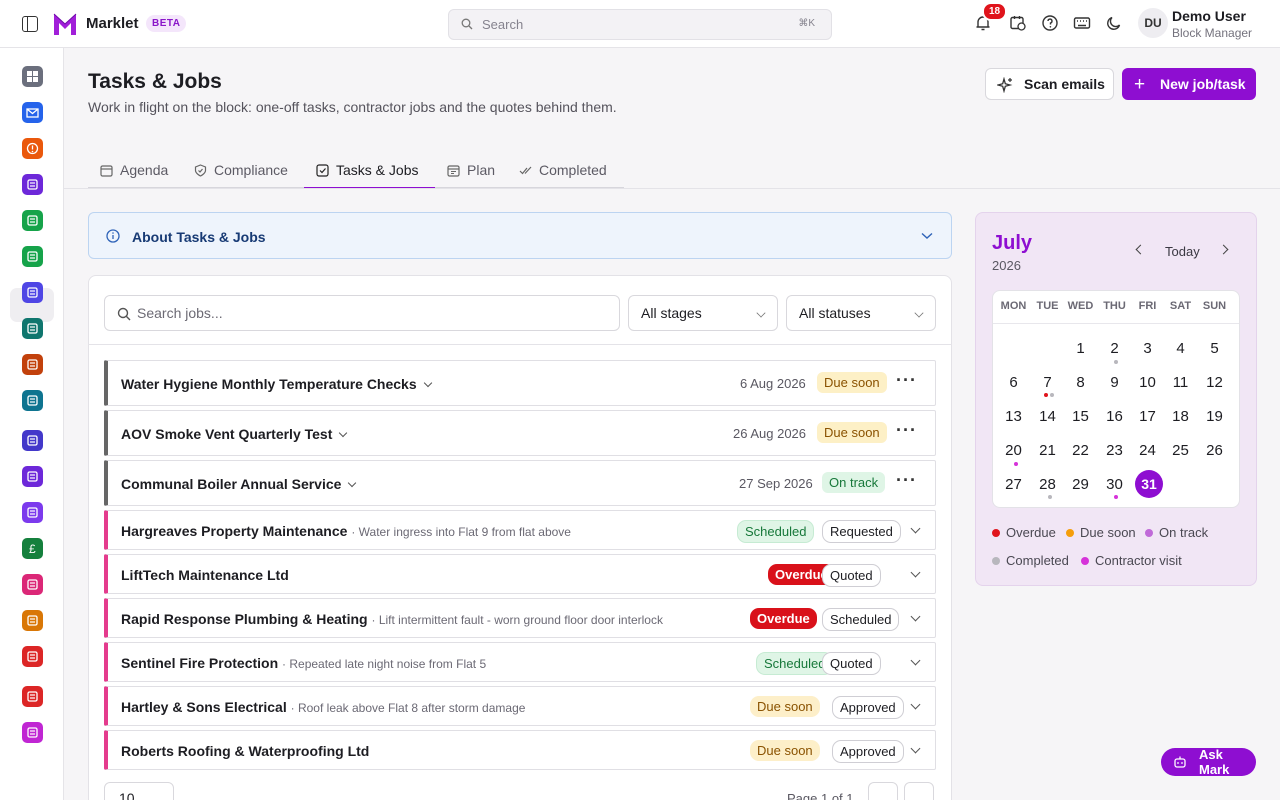 The height and width of the screenshot is (800, 1280). What do you see at coordinates (30, 24) in the screenshot?
I see `sidebar-toggle-icon` at bounding box center [30, 24].